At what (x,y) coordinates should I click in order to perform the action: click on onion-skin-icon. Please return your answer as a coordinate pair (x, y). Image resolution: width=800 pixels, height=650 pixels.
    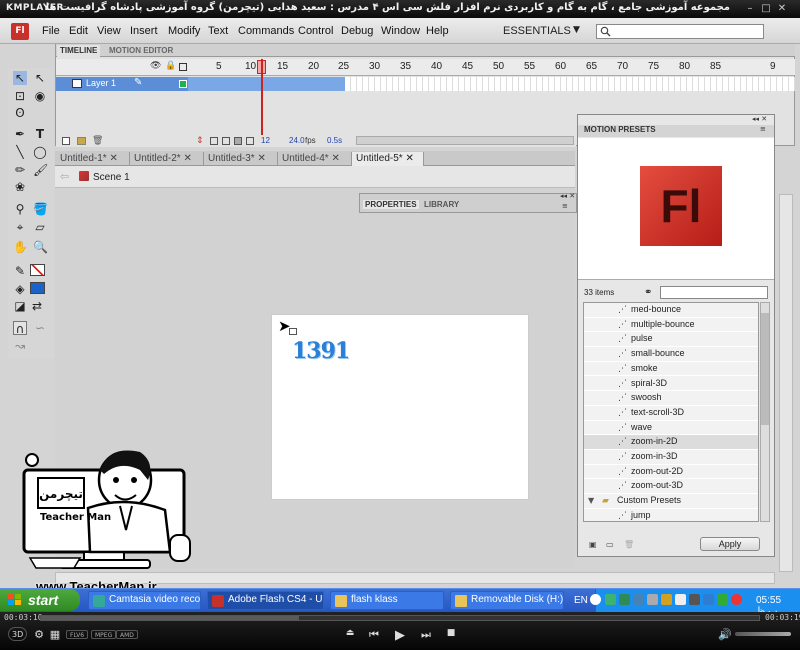
    Looking at the image, I should click on (214, 141).